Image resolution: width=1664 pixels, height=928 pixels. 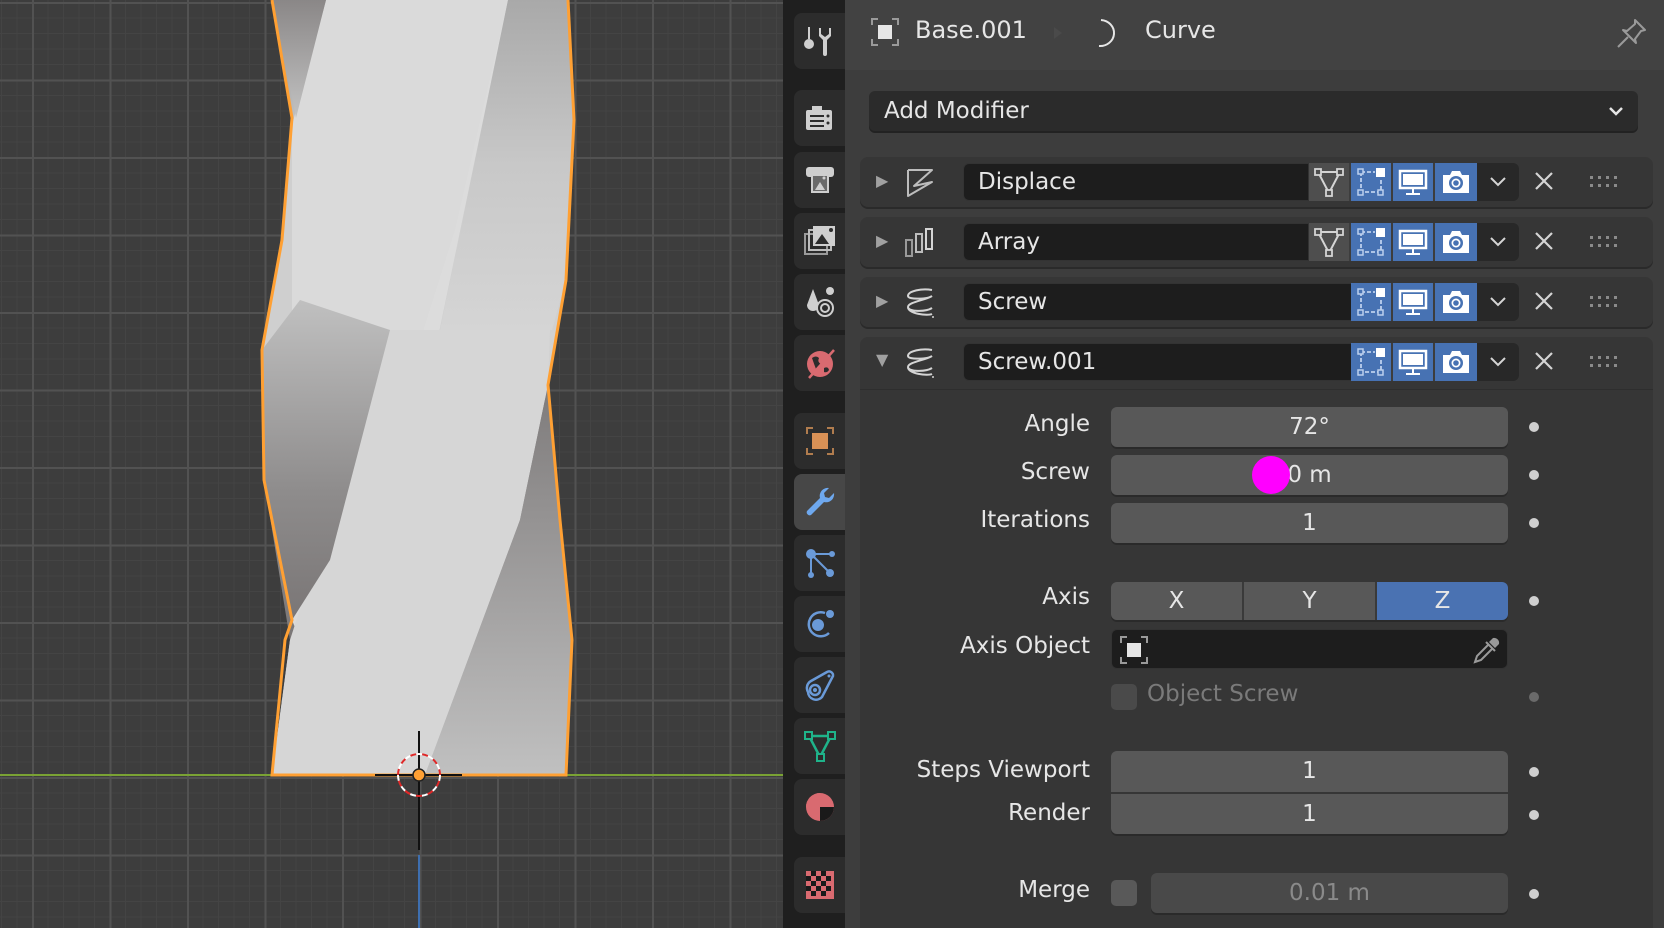 I want to click on axis-y-button: Y, so click(x=1310, y=601).